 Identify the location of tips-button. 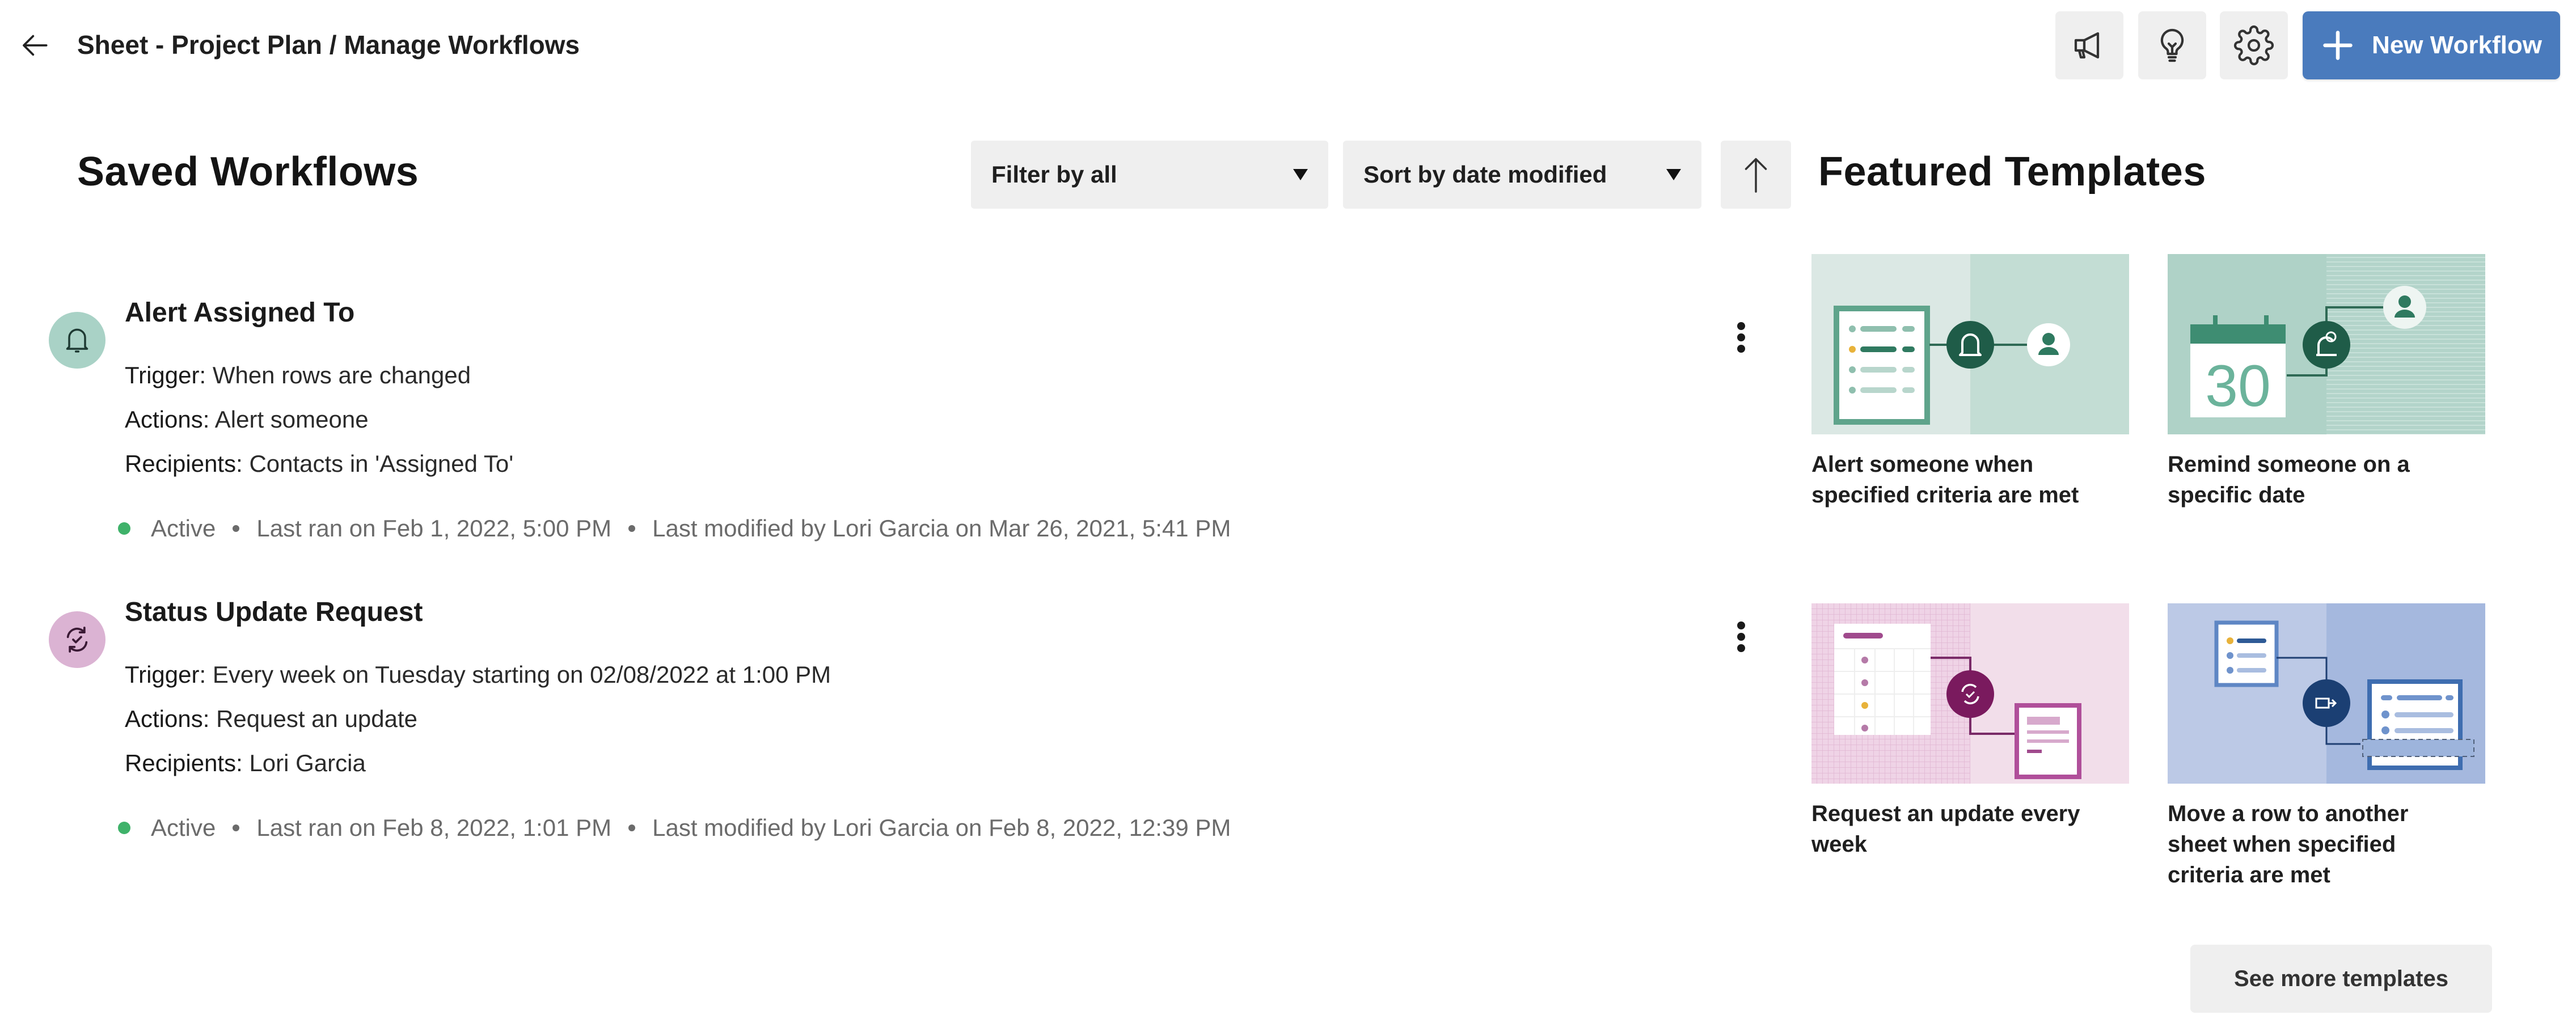
(2172, 45).